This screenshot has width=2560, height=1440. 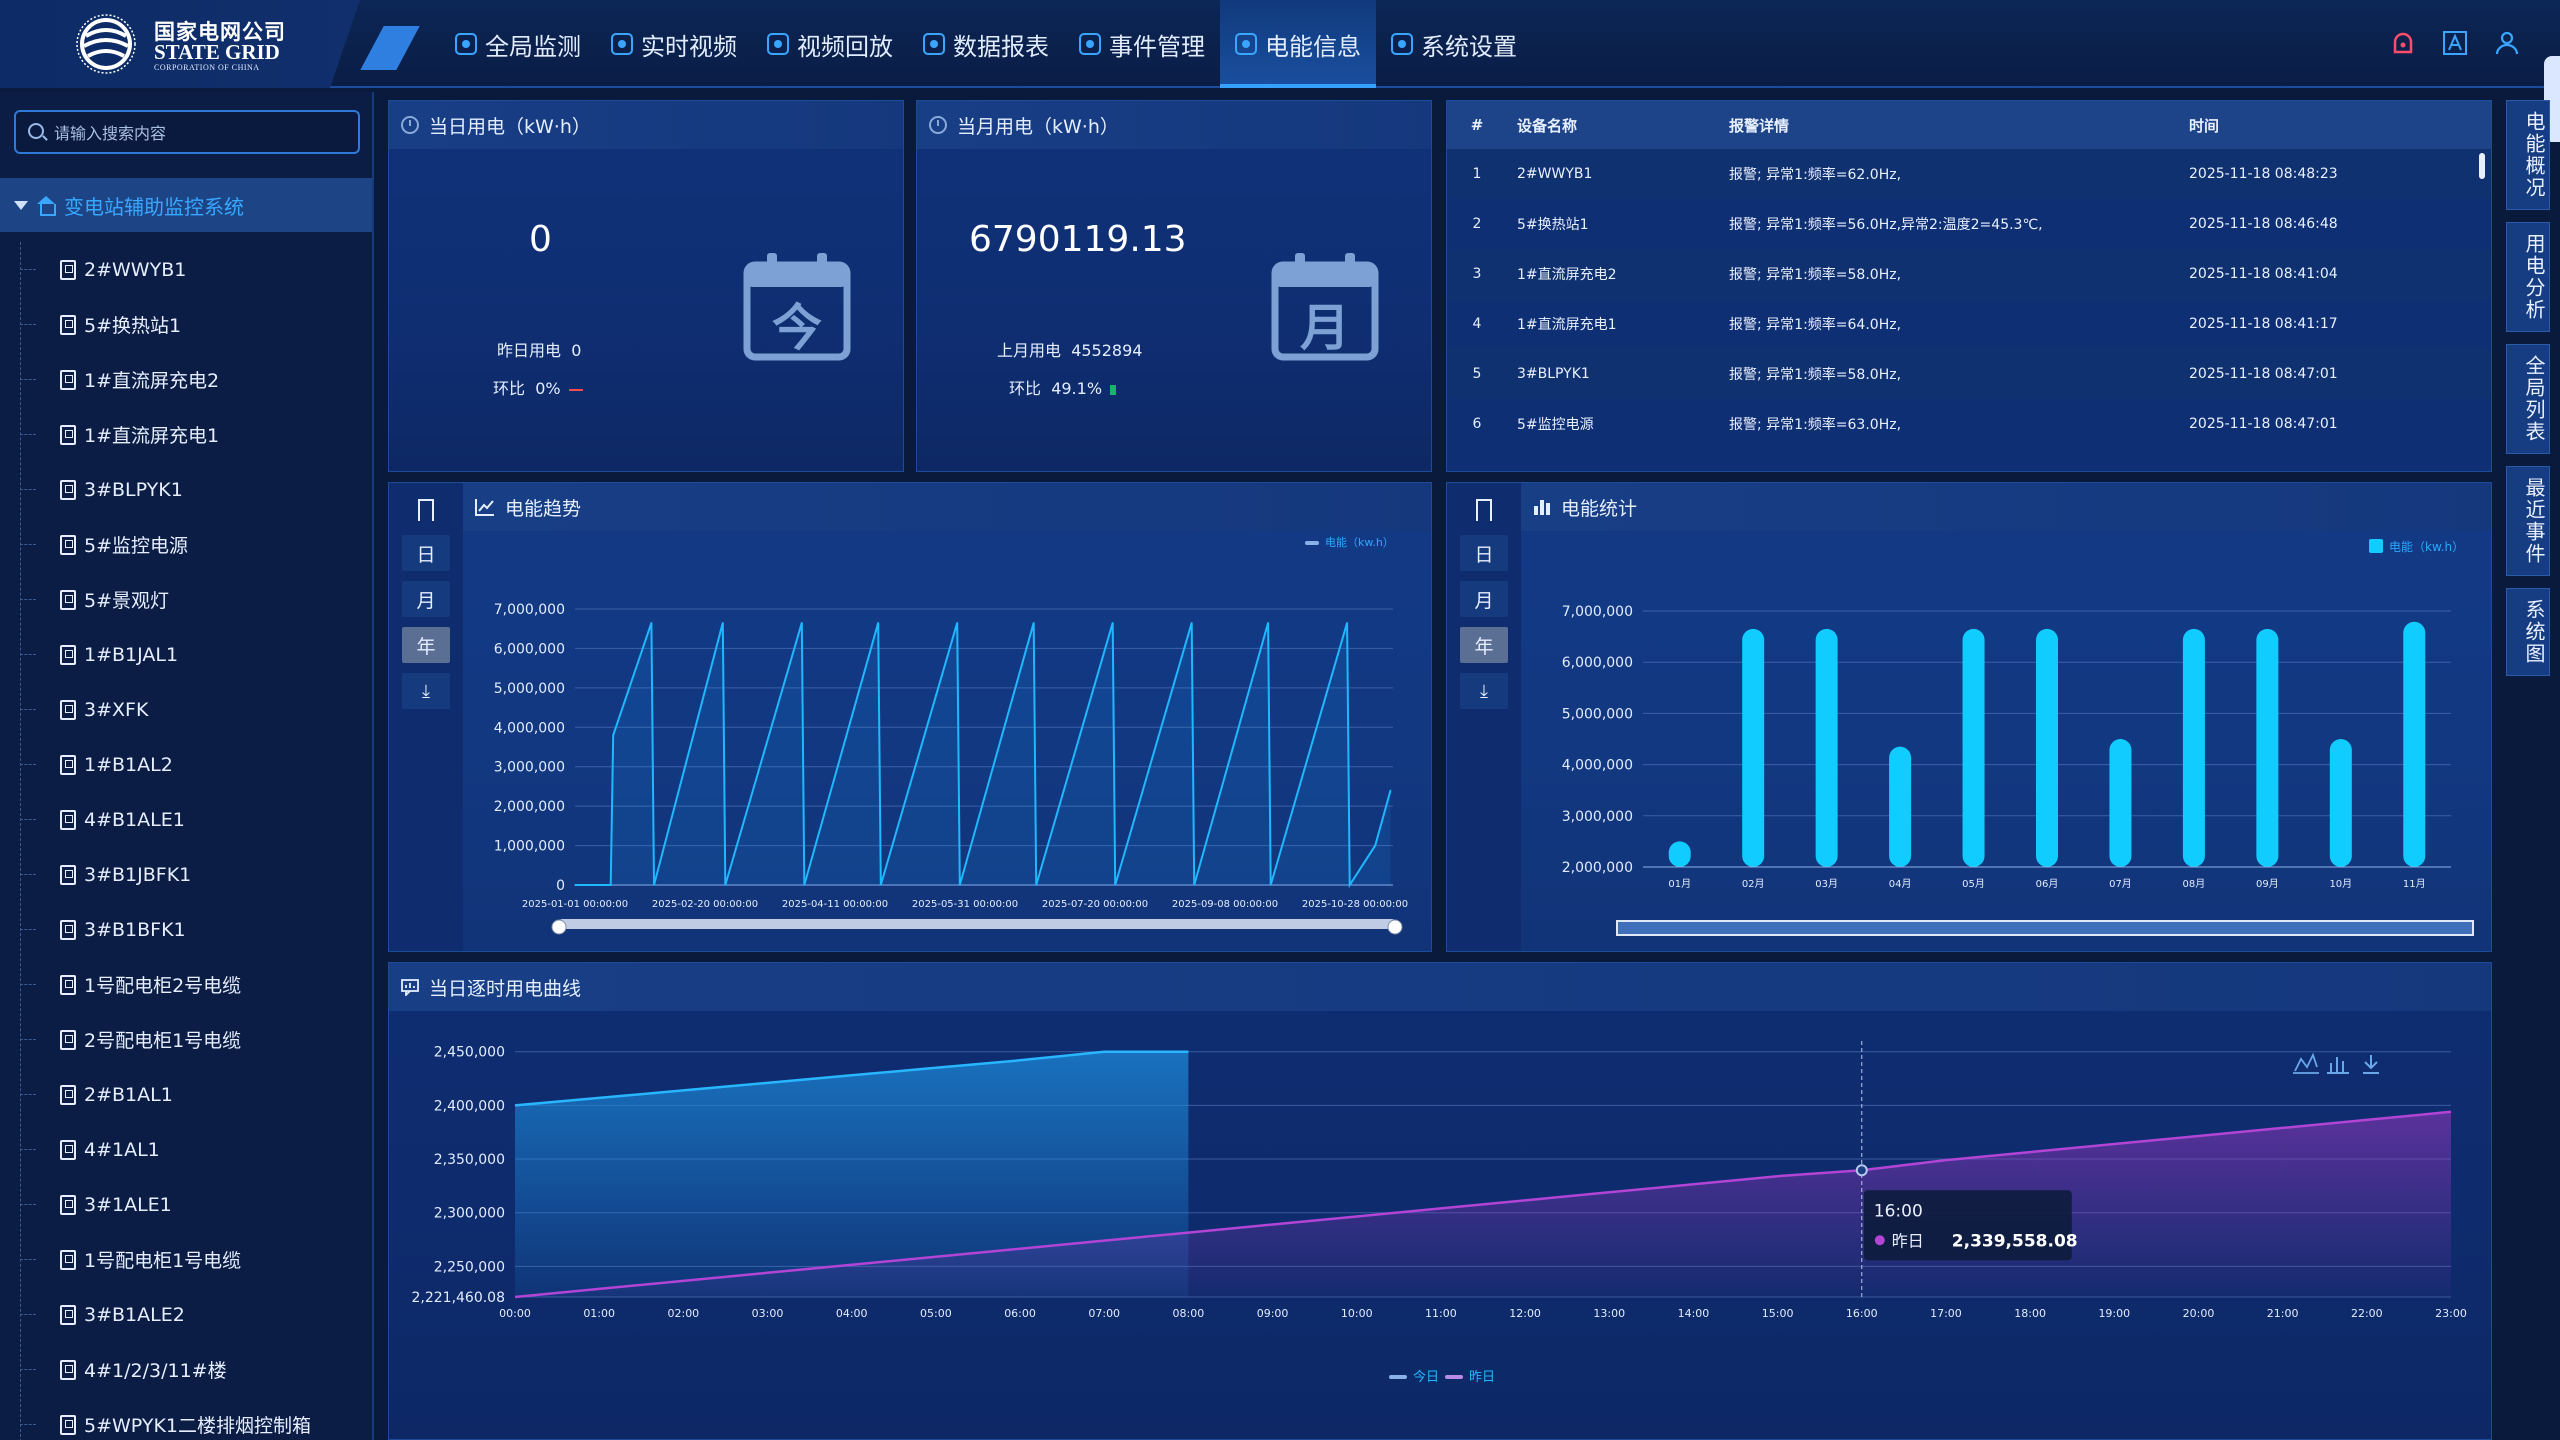 I want to click on tree-item: 3#B1ALE2, so click(x=186, y=1314).